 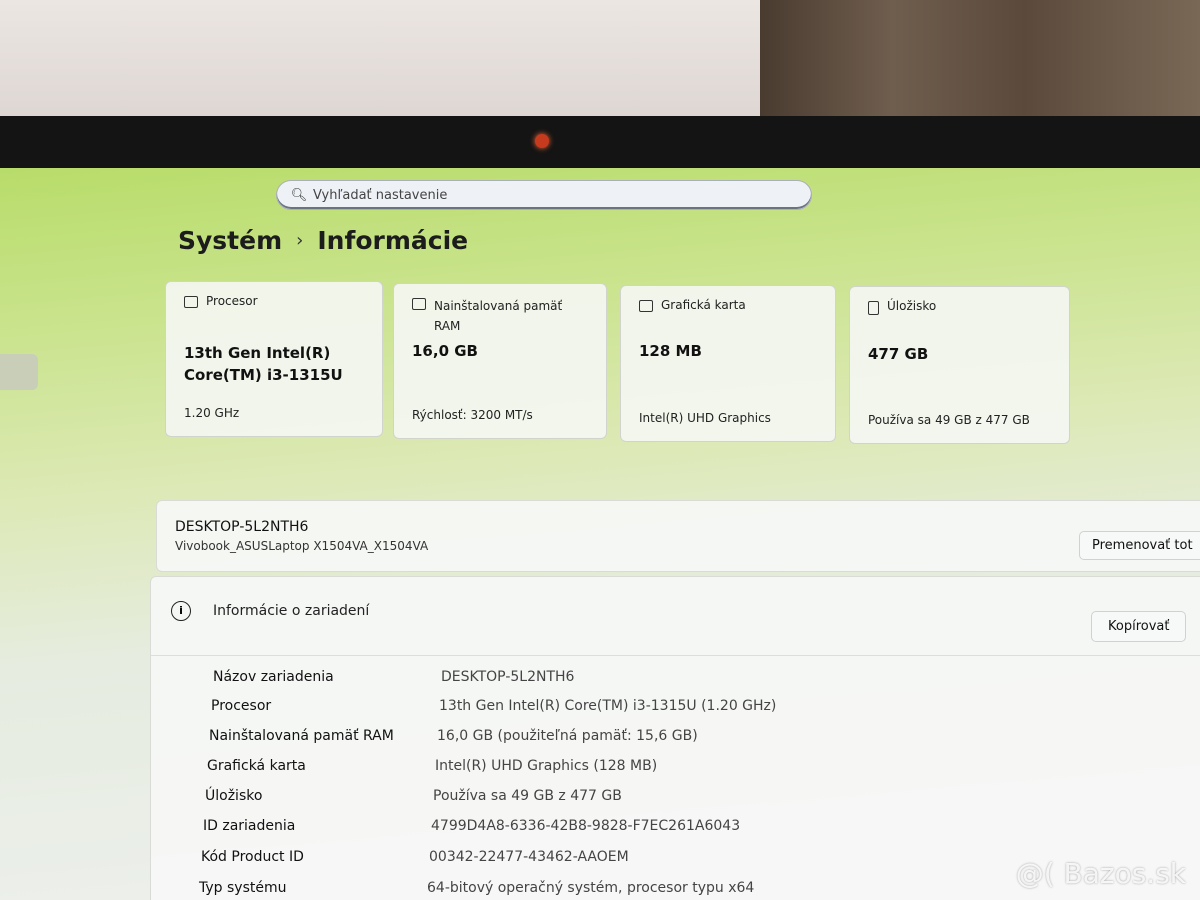 I want to click on storage-card-title: Úložisko, so click(x=912, y=306).